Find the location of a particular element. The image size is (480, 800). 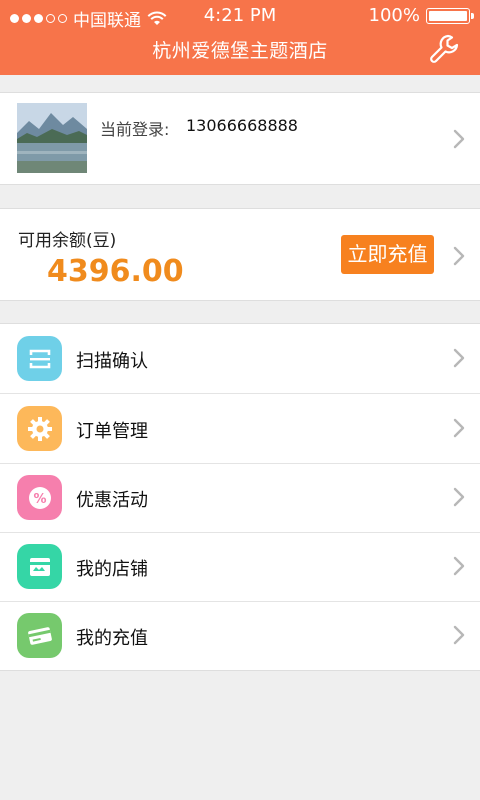

menu-item-order-management: 订单管理 is located at coordinates (240, 429).